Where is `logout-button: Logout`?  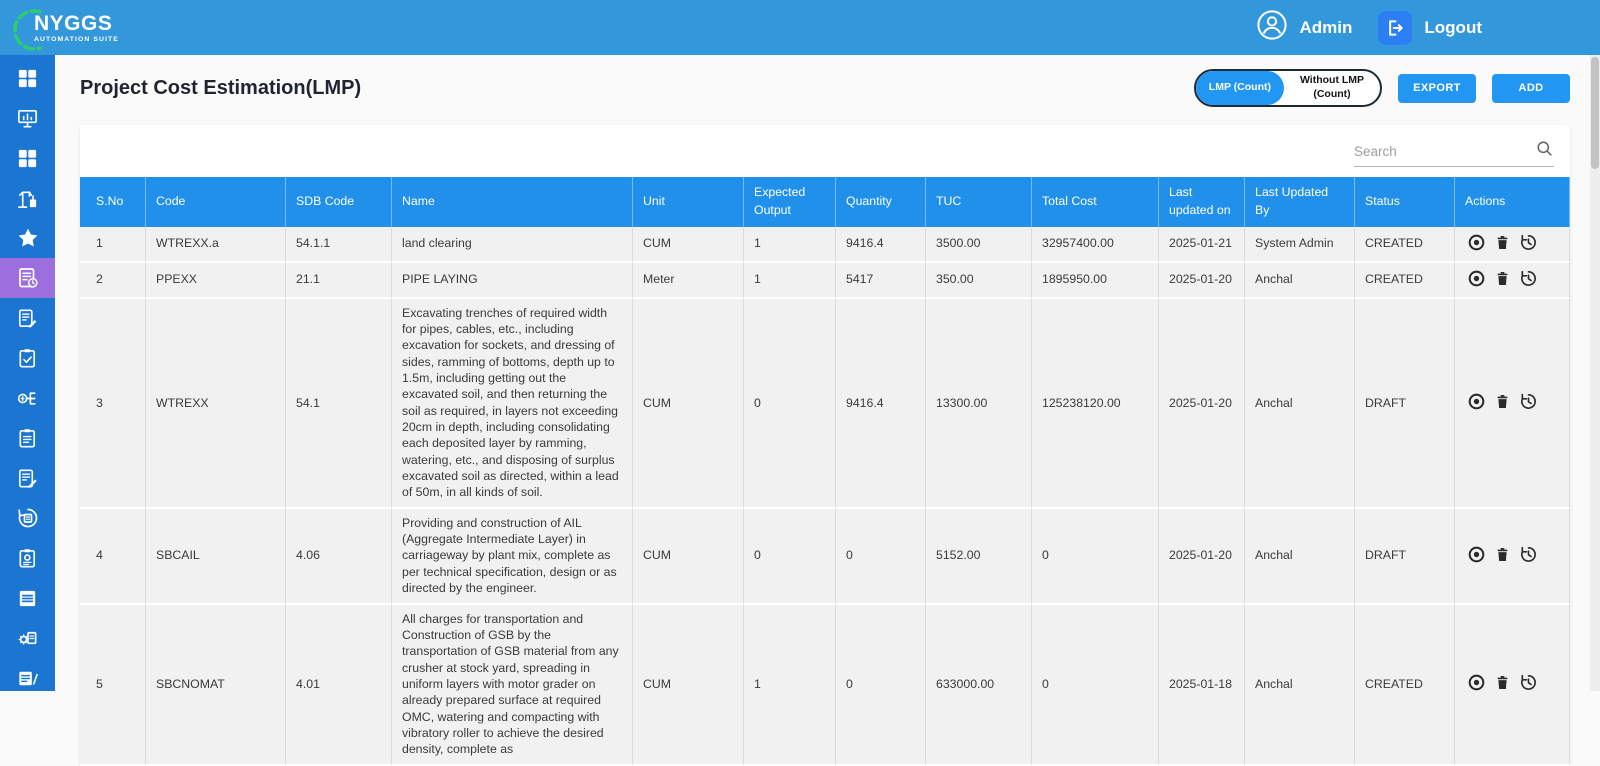 logout-button: Logout is located at coordinates (1430, 28).